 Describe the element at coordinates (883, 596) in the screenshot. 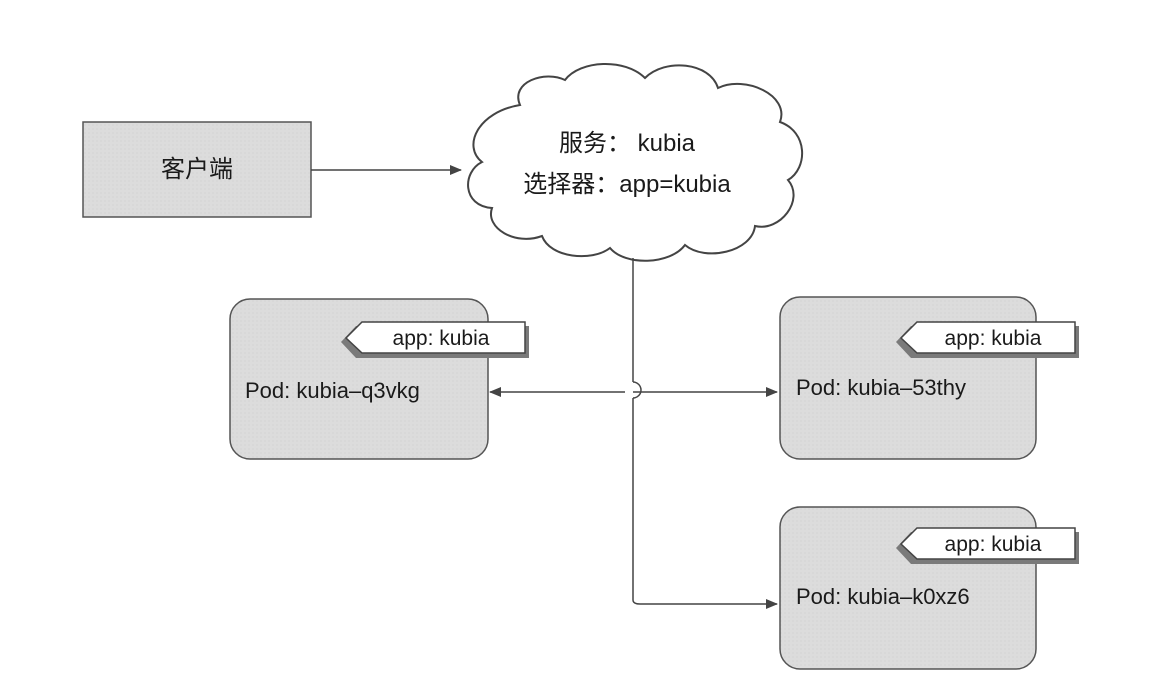

I see `pod-name: Pod: kubia–k0xz6` at that location.